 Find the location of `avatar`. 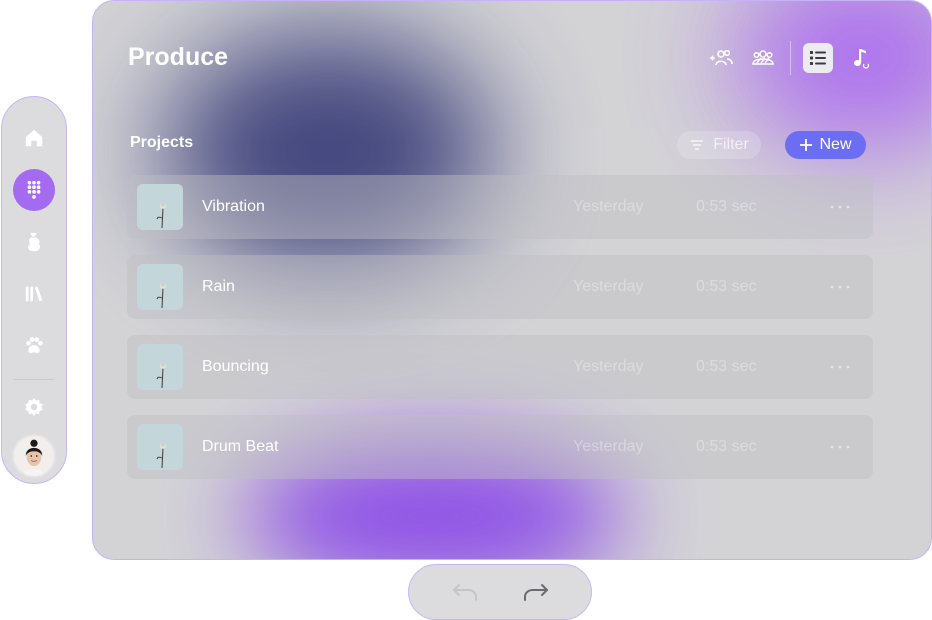

avatar is located at coordinates (34, 456).